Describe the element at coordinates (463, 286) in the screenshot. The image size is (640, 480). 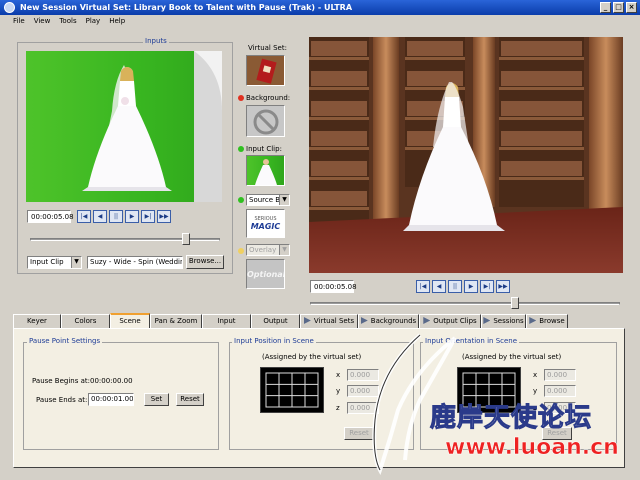
I see `output-transport: |◀ ◀ || ▶ ▶| ▶▶` at that location.